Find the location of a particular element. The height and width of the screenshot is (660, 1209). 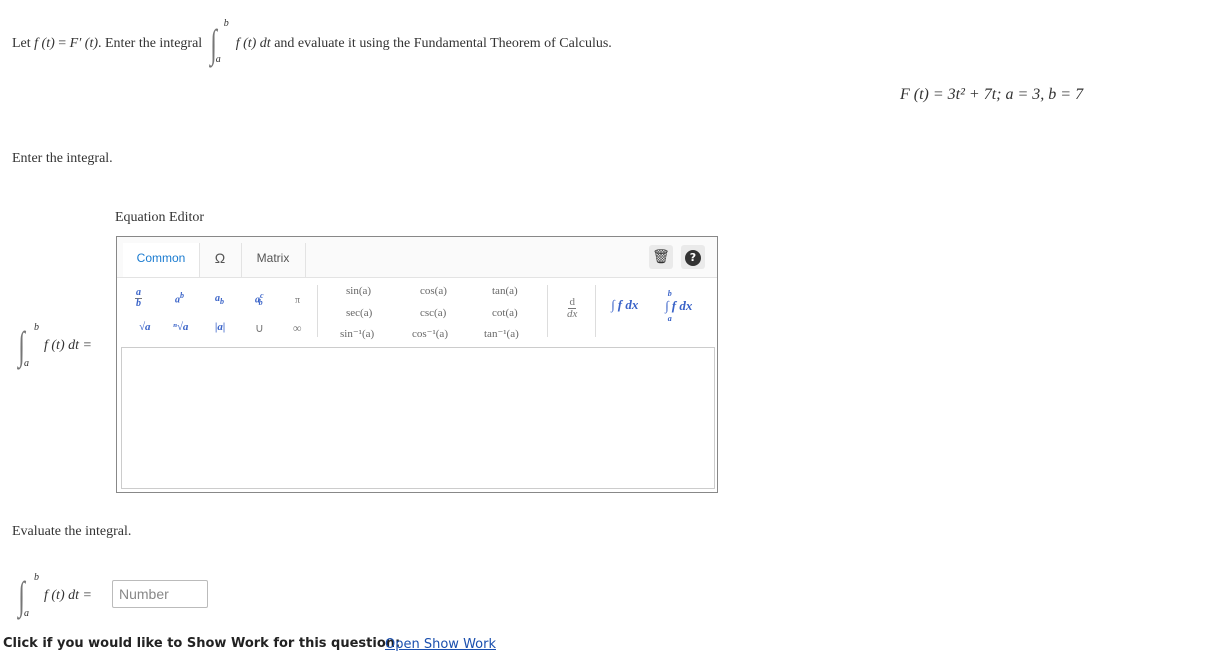

cot-button: cot(a) is located at coordinates (505, 313).